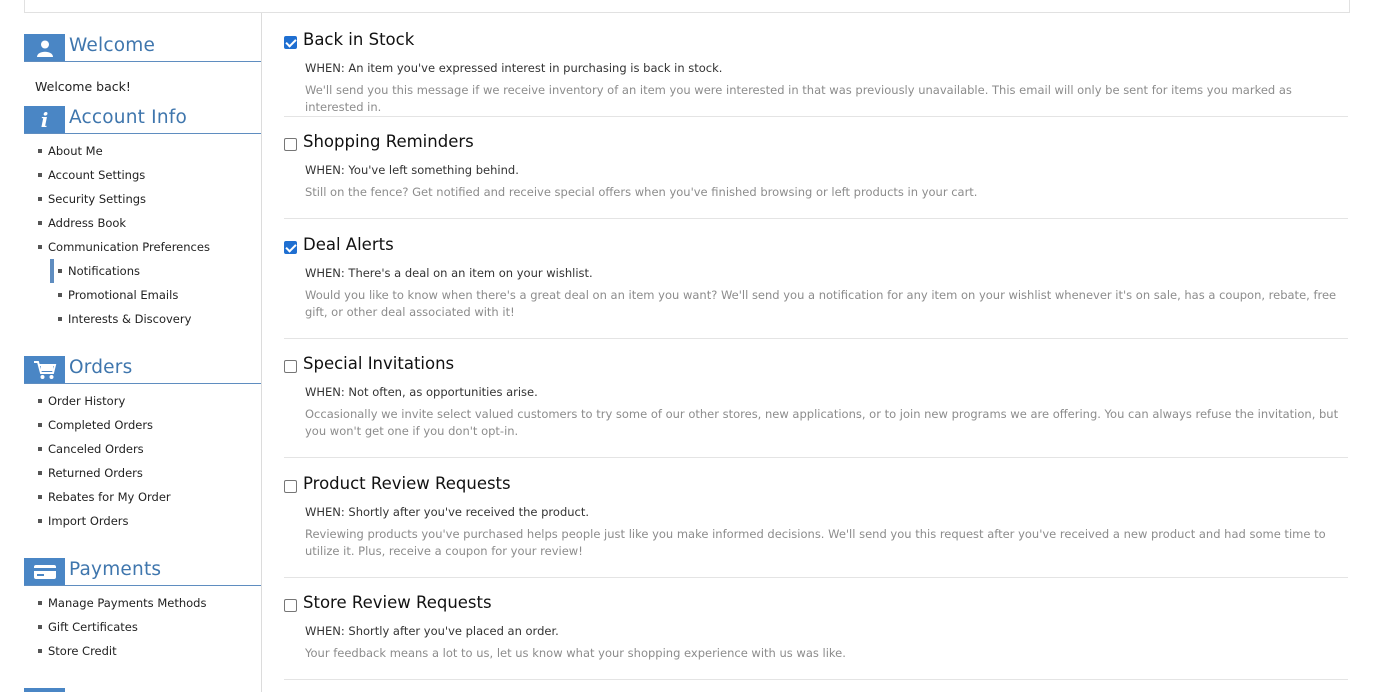  What do you see at coordinates (87, 223) in the screenshot?
I see `sidebar-item-label: Address Book` at bounding box center [87, 223].